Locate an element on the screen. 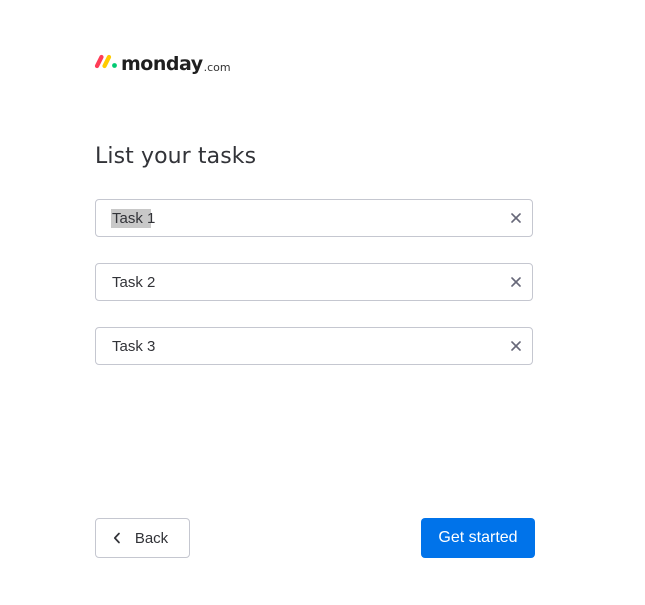 This screenshot has width=645, height=605. chevron-left-icon is located at coordinates (116, 538).